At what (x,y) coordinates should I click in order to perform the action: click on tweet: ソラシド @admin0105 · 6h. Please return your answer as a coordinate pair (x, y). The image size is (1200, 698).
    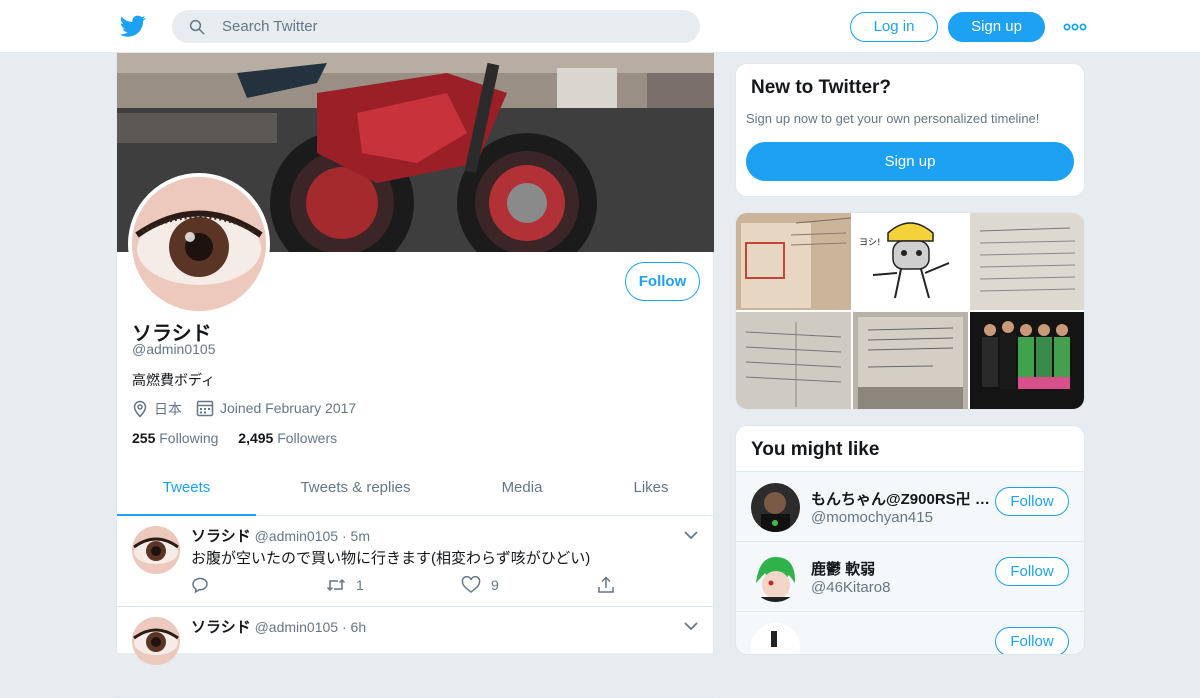
    Looking at the image, I should click on (415, 652).